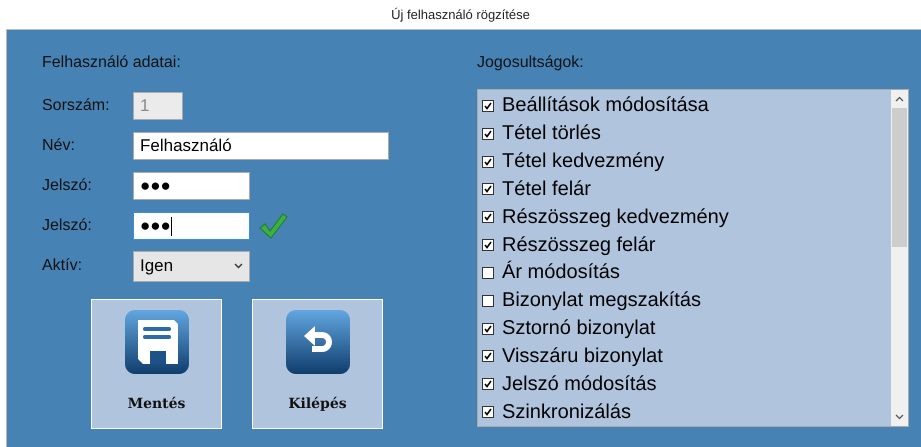 The height and width of the screenshot is (447, 921). I want to click on scrollbar, so click(899, 258).